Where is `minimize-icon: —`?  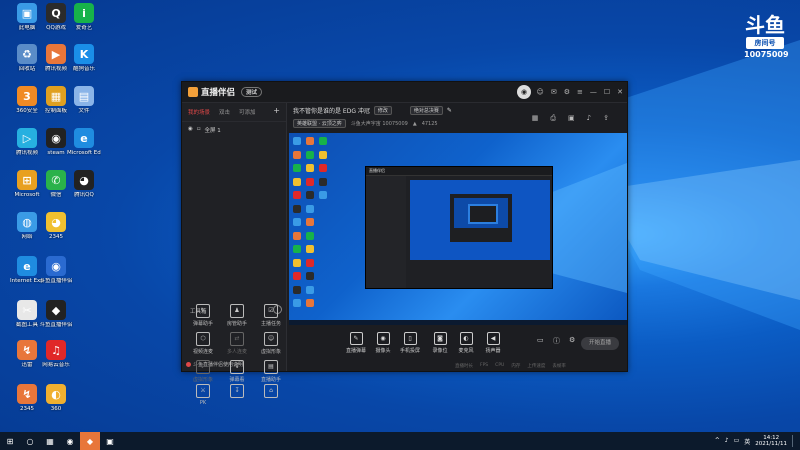
minimize-icon: — is located at coordinates (593, 92).